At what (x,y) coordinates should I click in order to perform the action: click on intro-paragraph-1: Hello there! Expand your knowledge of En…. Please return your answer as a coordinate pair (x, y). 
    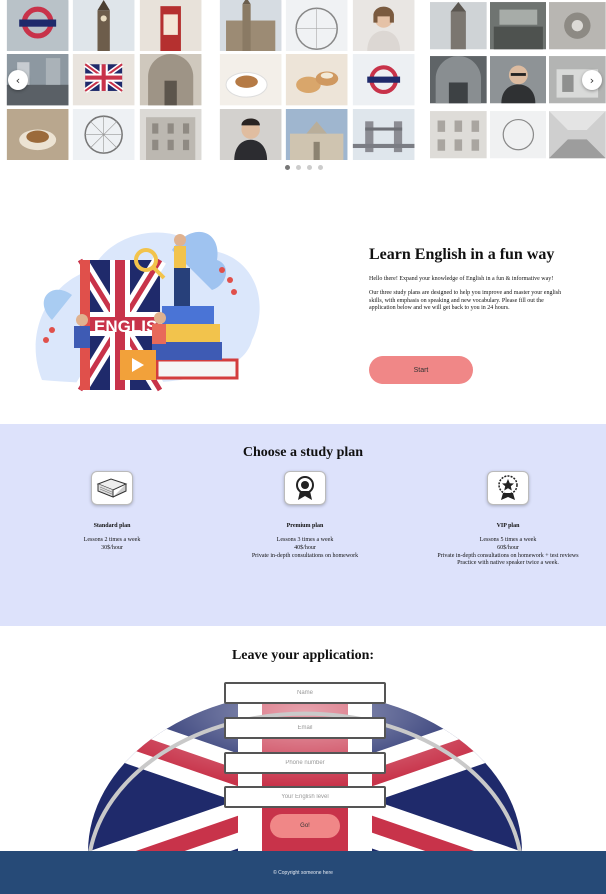
    Looking at the image, I should click on (461, 279).